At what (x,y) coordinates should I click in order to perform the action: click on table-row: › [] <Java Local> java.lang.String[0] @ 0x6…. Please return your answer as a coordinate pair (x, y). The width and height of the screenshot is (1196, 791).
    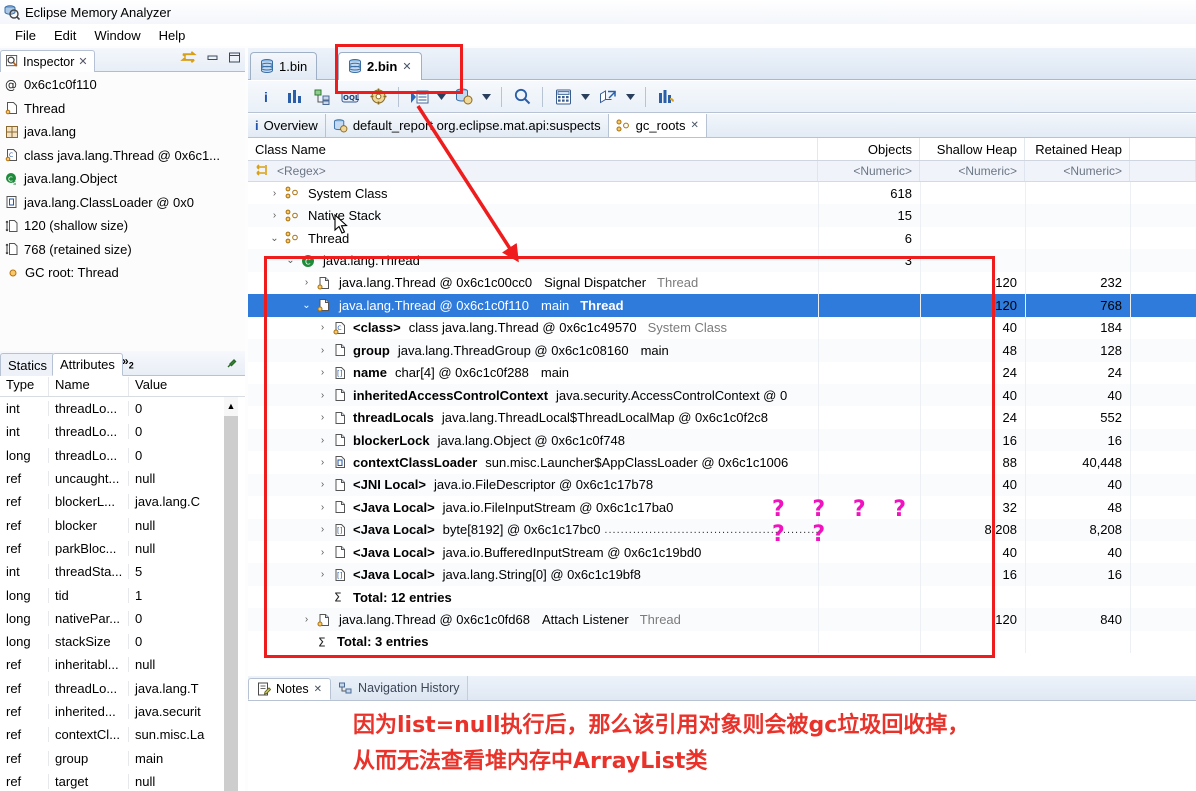
    Looking at the image, I should click on (722, 574).